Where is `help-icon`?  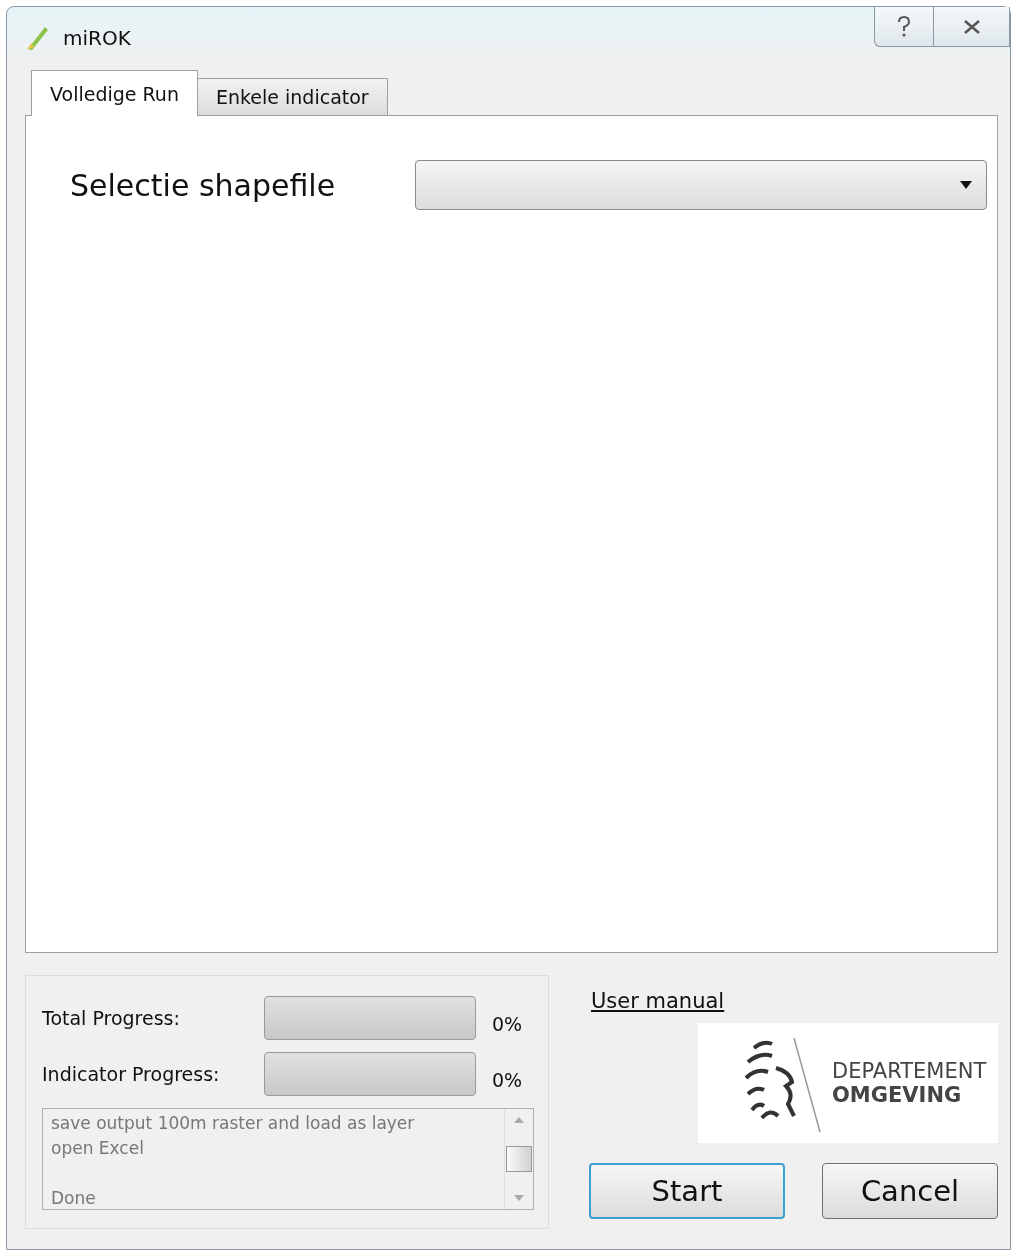 help-icon is located at coordinates (904, 26).